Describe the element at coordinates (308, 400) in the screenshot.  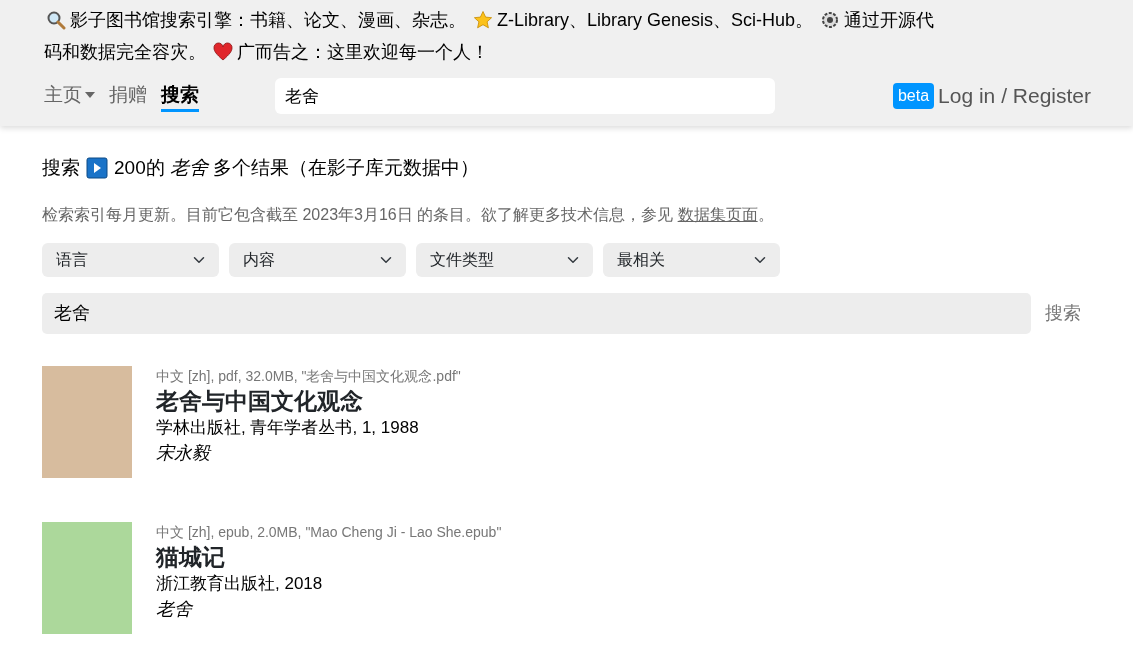
I see `book-title: 老舍与中国文化观念` at that location.